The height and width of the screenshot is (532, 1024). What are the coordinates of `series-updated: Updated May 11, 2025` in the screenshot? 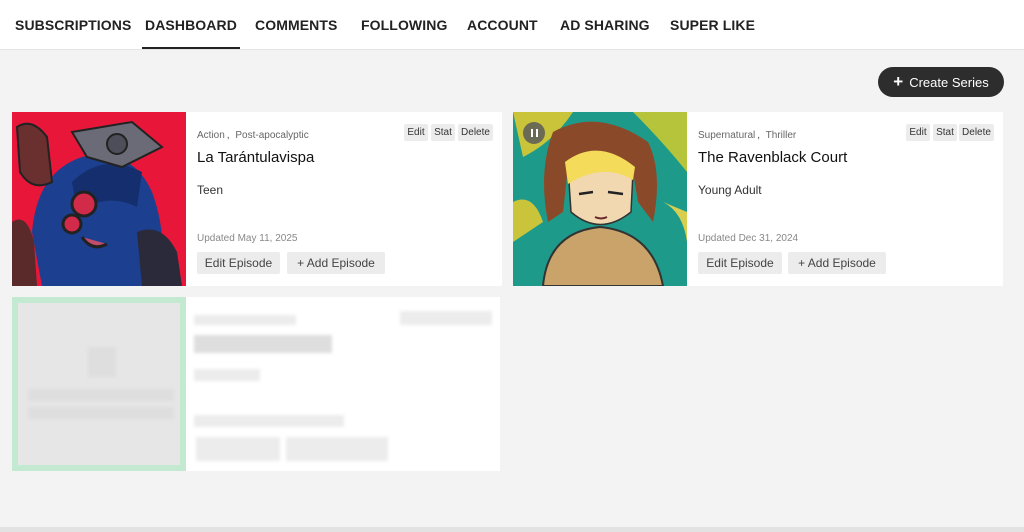 It's located at (247, 238).